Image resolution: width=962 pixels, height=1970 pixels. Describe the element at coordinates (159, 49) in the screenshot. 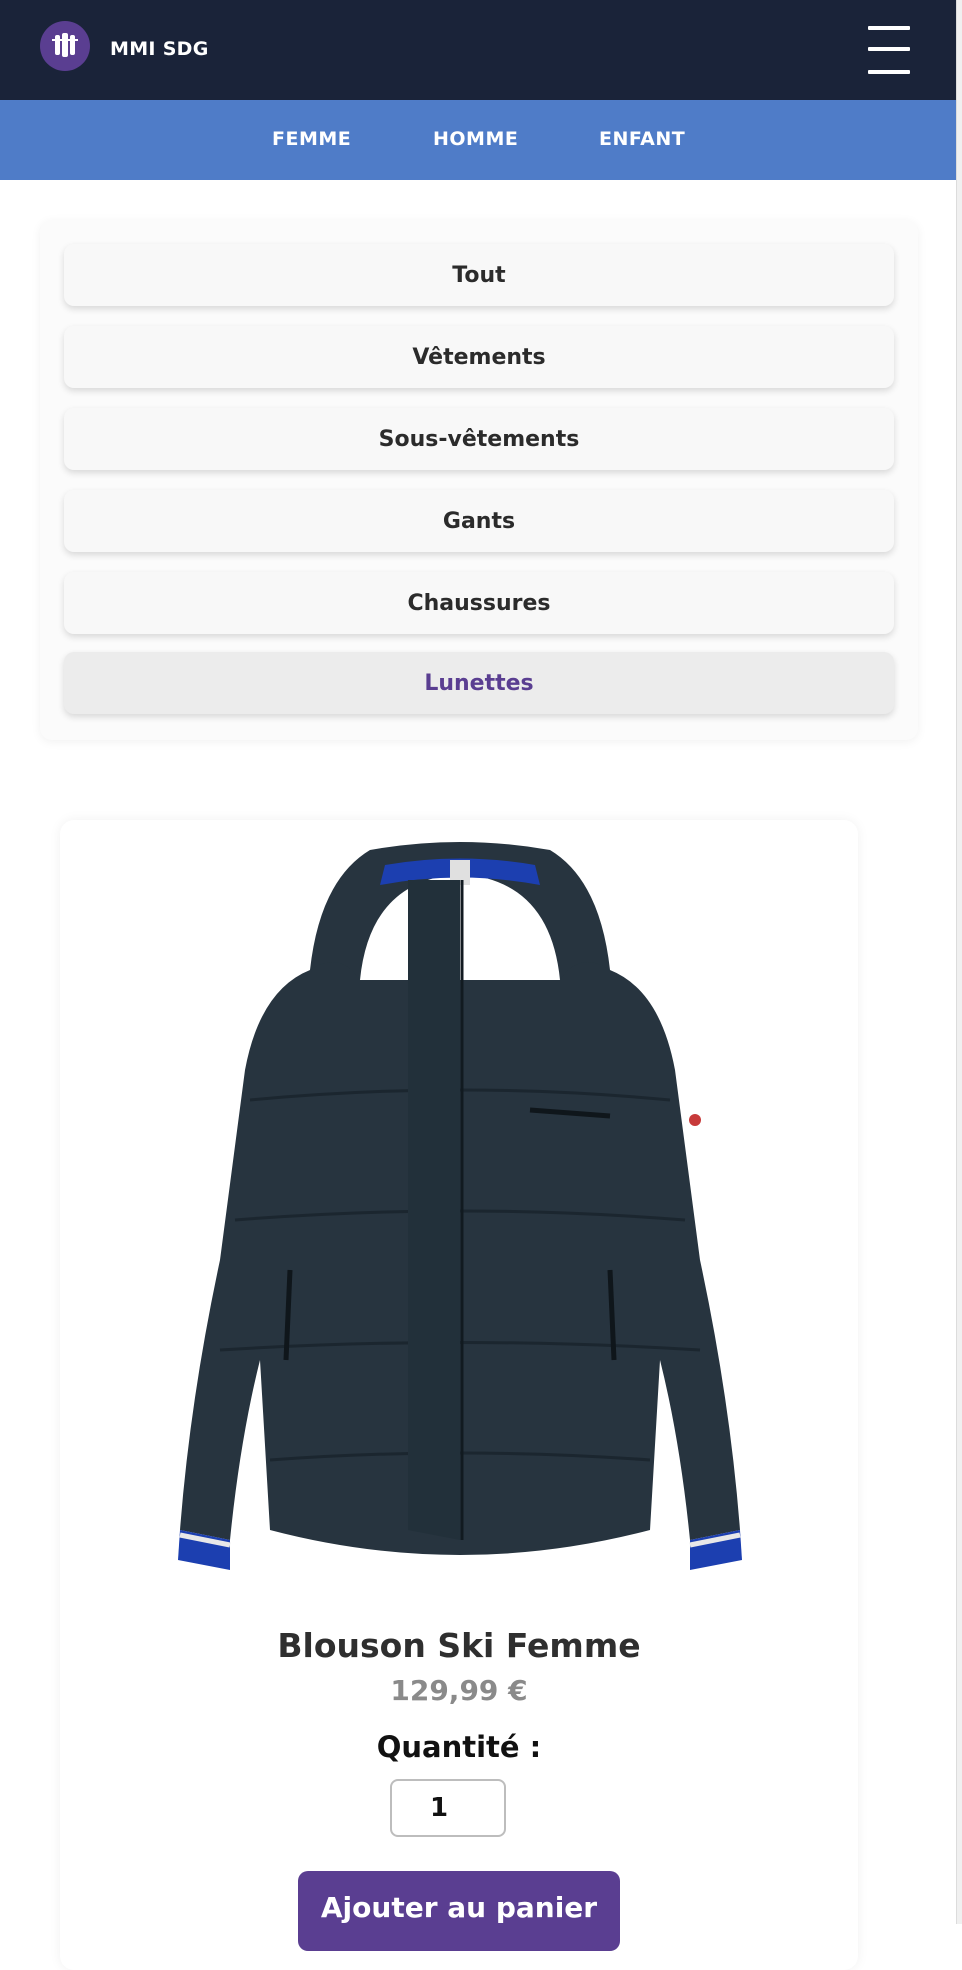

I see `brand-name: MMI SDG` at that location.